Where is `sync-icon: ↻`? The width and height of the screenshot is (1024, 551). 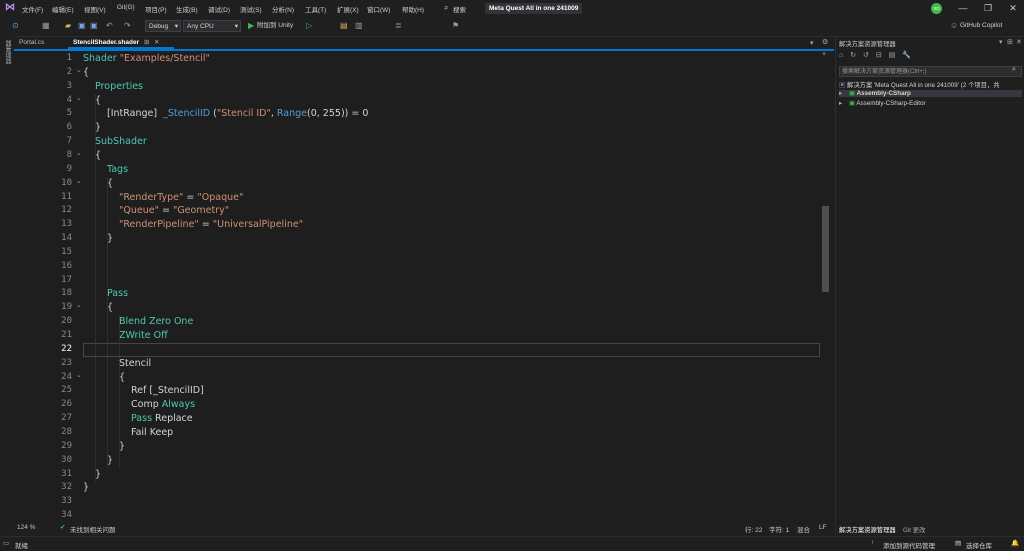 sync-icon: ↻ is located at coordinates (853, 55).